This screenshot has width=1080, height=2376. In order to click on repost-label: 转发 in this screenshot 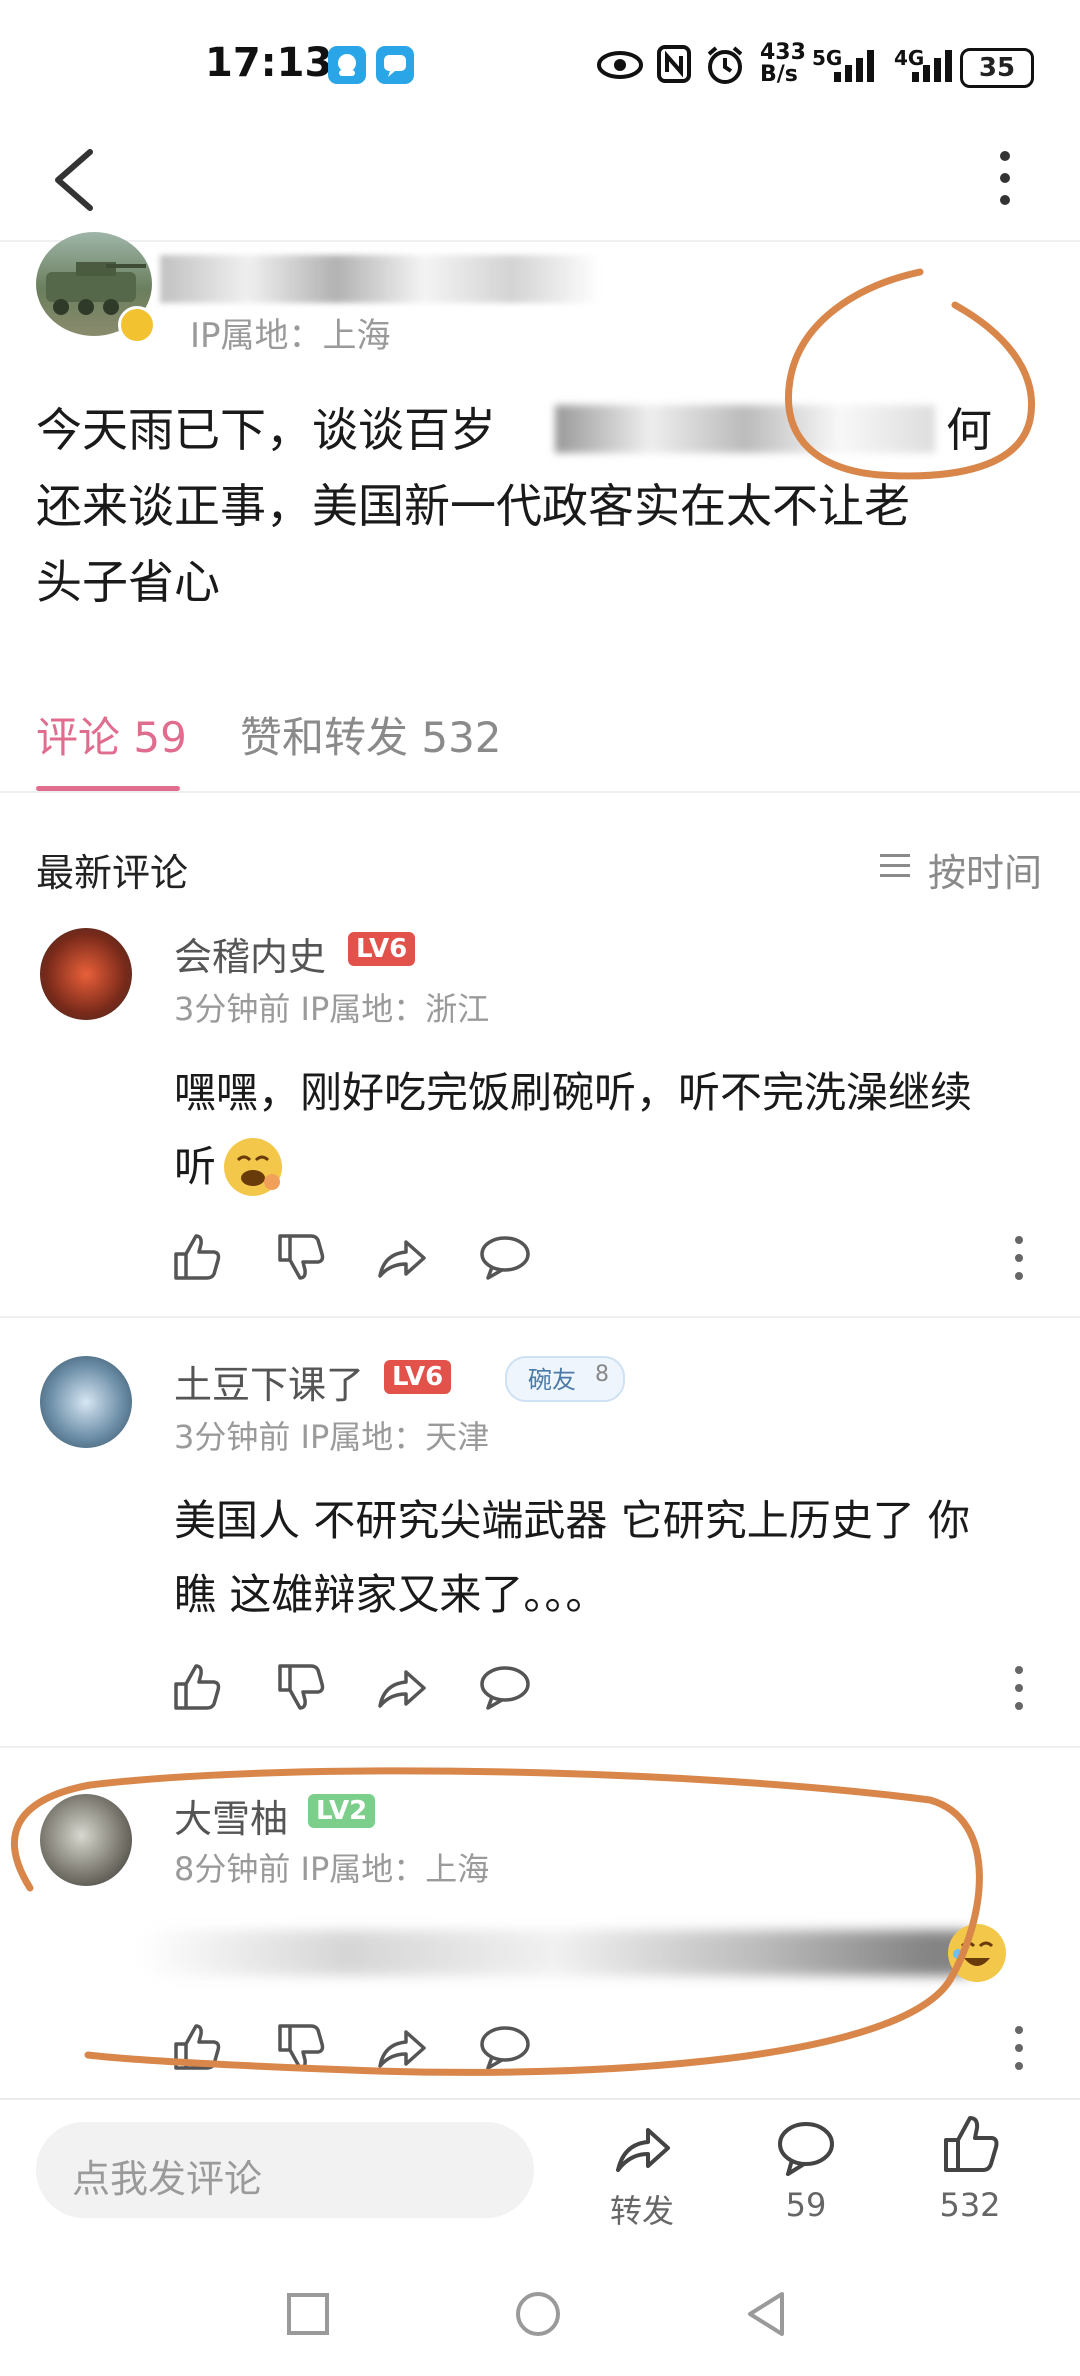, I will do `click(642, 2209)`.